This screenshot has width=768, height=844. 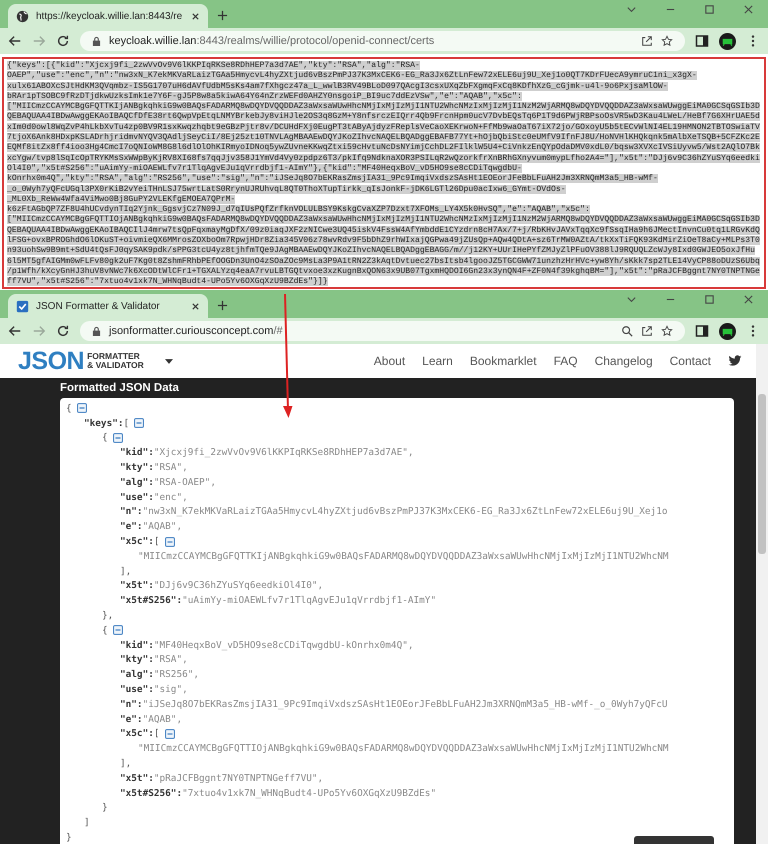 I want to click on json-value: "uAimYy-miOAEWLfv7r1TlqAgvEJu1qVrrdbjf1-AImY", so click(x=309, y=600).